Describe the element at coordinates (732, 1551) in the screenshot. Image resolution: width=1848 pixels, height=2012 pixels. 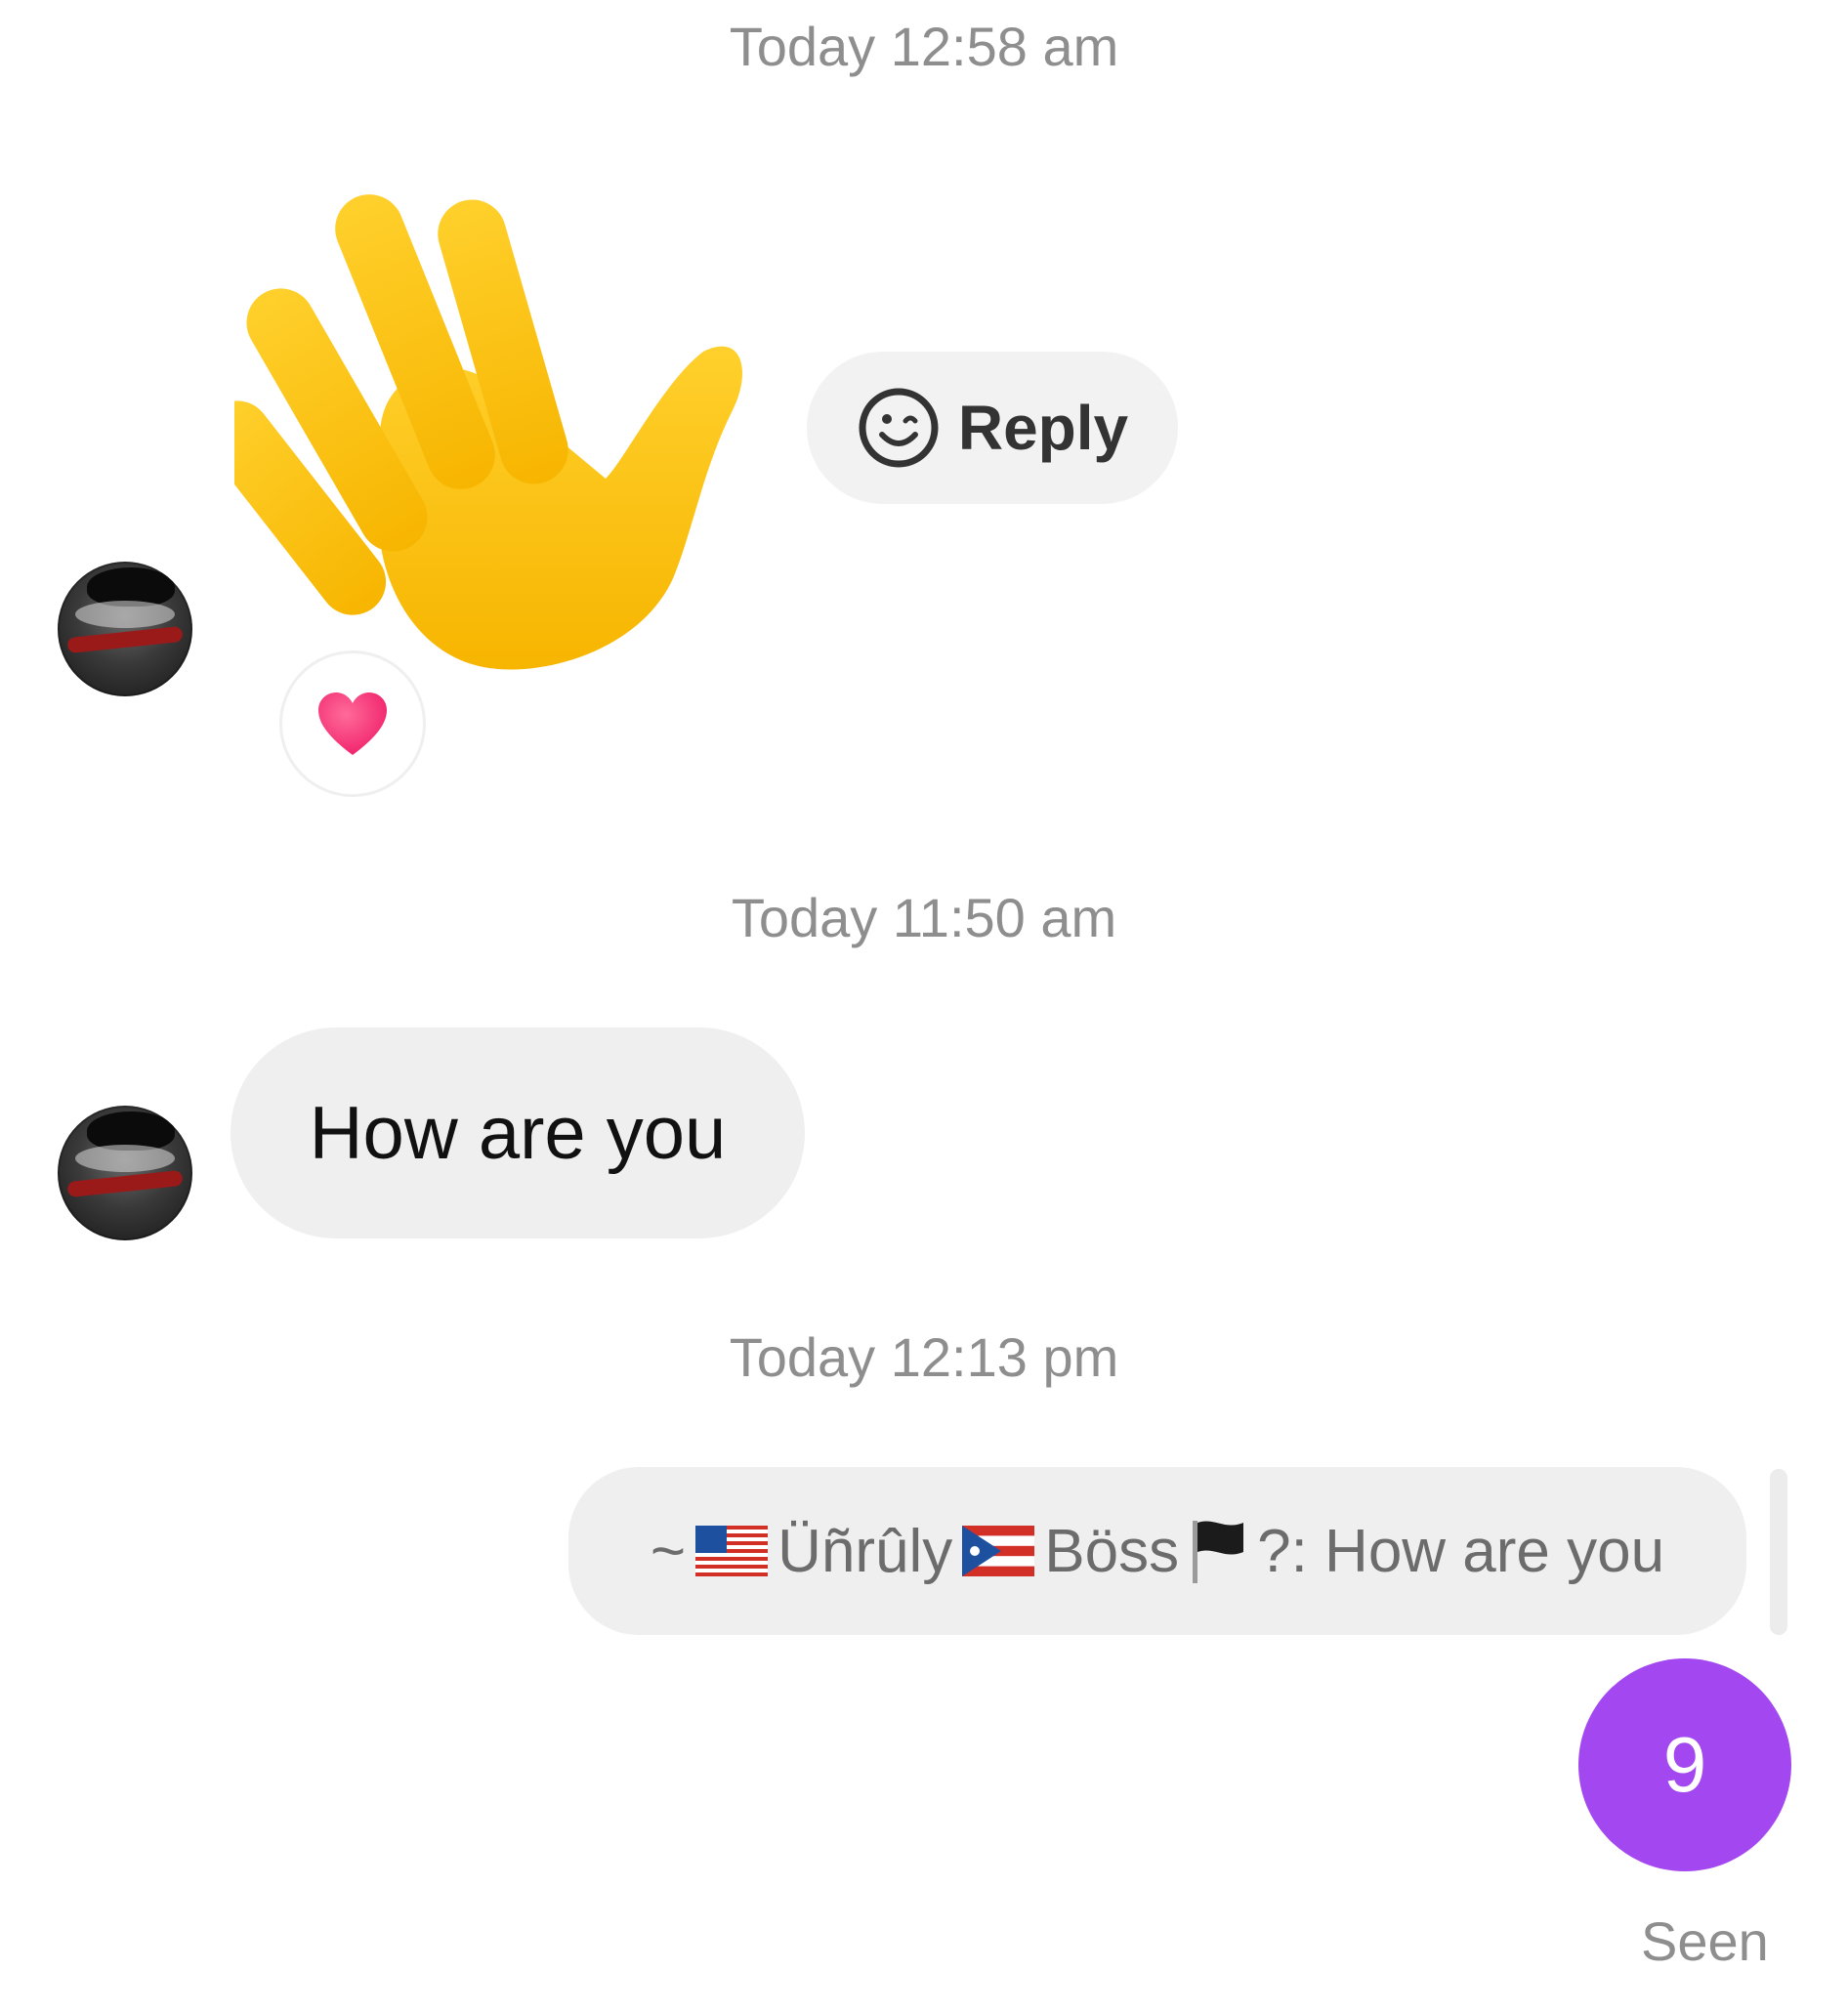
I see `us-flag-emoji` at that location.